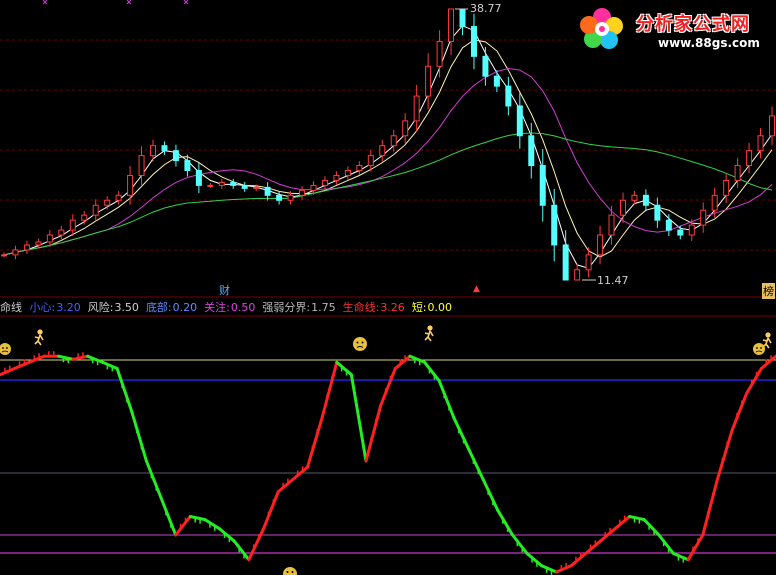 This screenshot has width=776, height=575. I want to click on indicator-label-6: 短:, so click(419, 307).